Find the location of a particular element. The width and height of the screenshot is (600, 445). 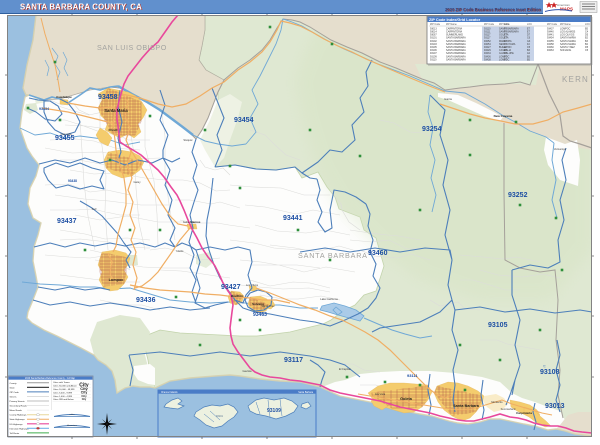

svg-text: County Highways is located at coordinates (19, 415).